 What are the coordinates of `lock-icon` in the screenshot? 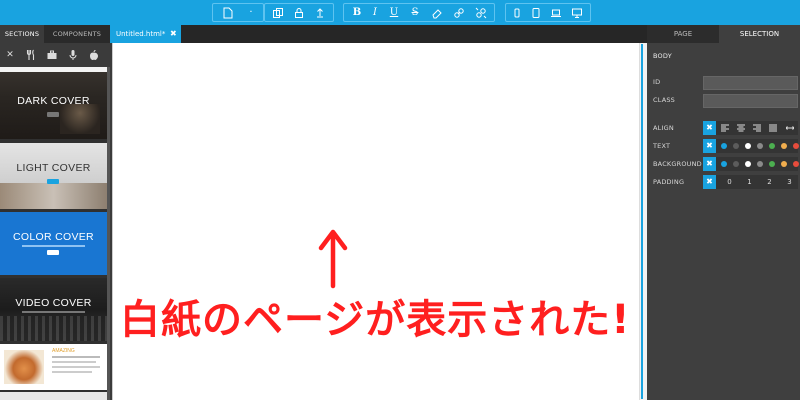 It's located at (299, 13).